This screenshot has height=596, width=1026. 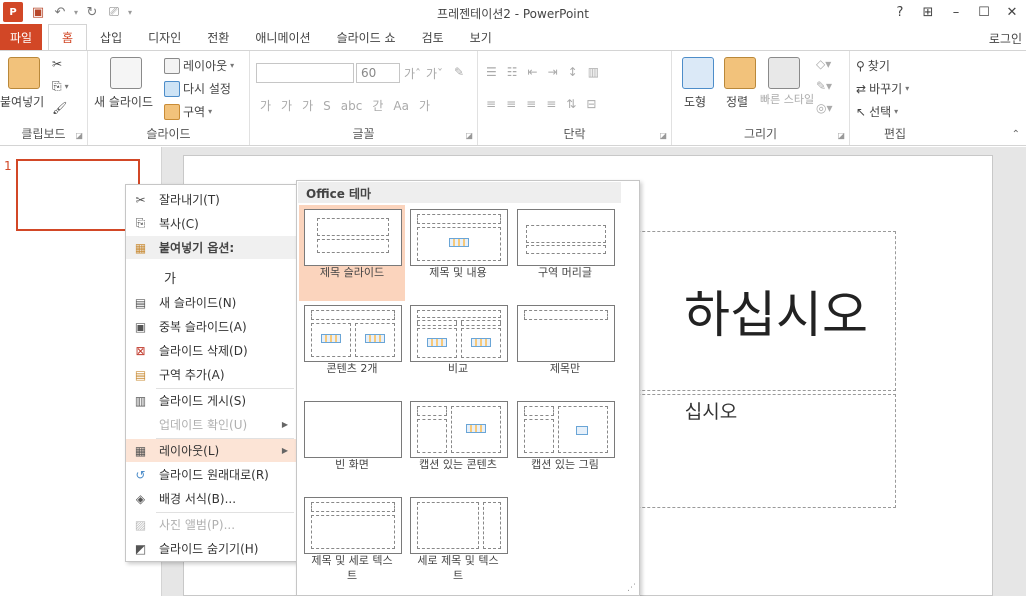 I want to click on layout-picture-with-caption: 캡션 있는 그림, so click(x=565, y=445).